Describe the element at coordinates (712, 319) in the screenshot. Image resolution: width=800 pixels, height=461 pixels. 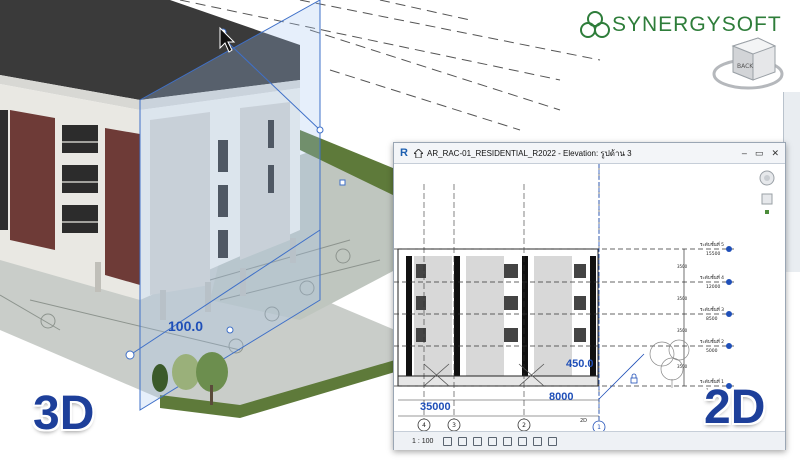
I see `level-value: 8500` at that location.